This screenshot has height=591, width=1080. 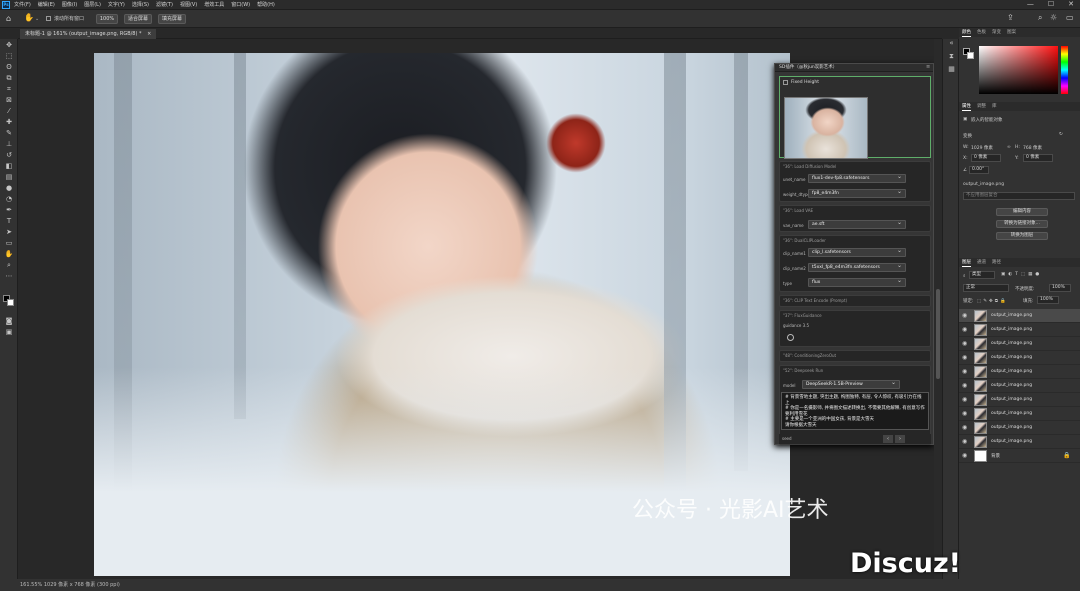 I want to click on menu-layer: 图层(L), so click(x=92, y=4).